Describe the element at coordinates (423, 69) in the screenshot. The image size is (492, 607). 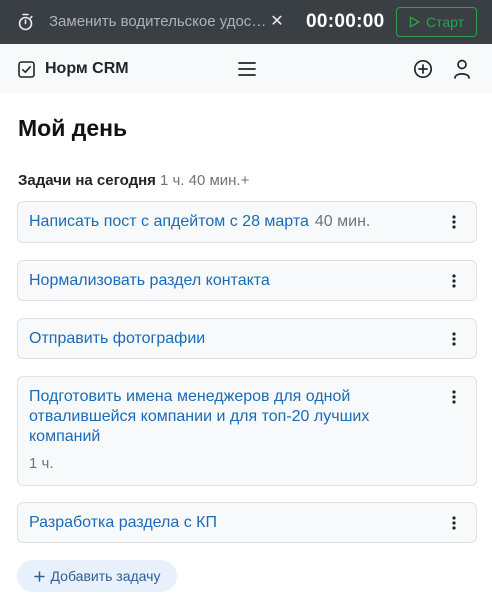
I see `plus-circle-icon` at that location.